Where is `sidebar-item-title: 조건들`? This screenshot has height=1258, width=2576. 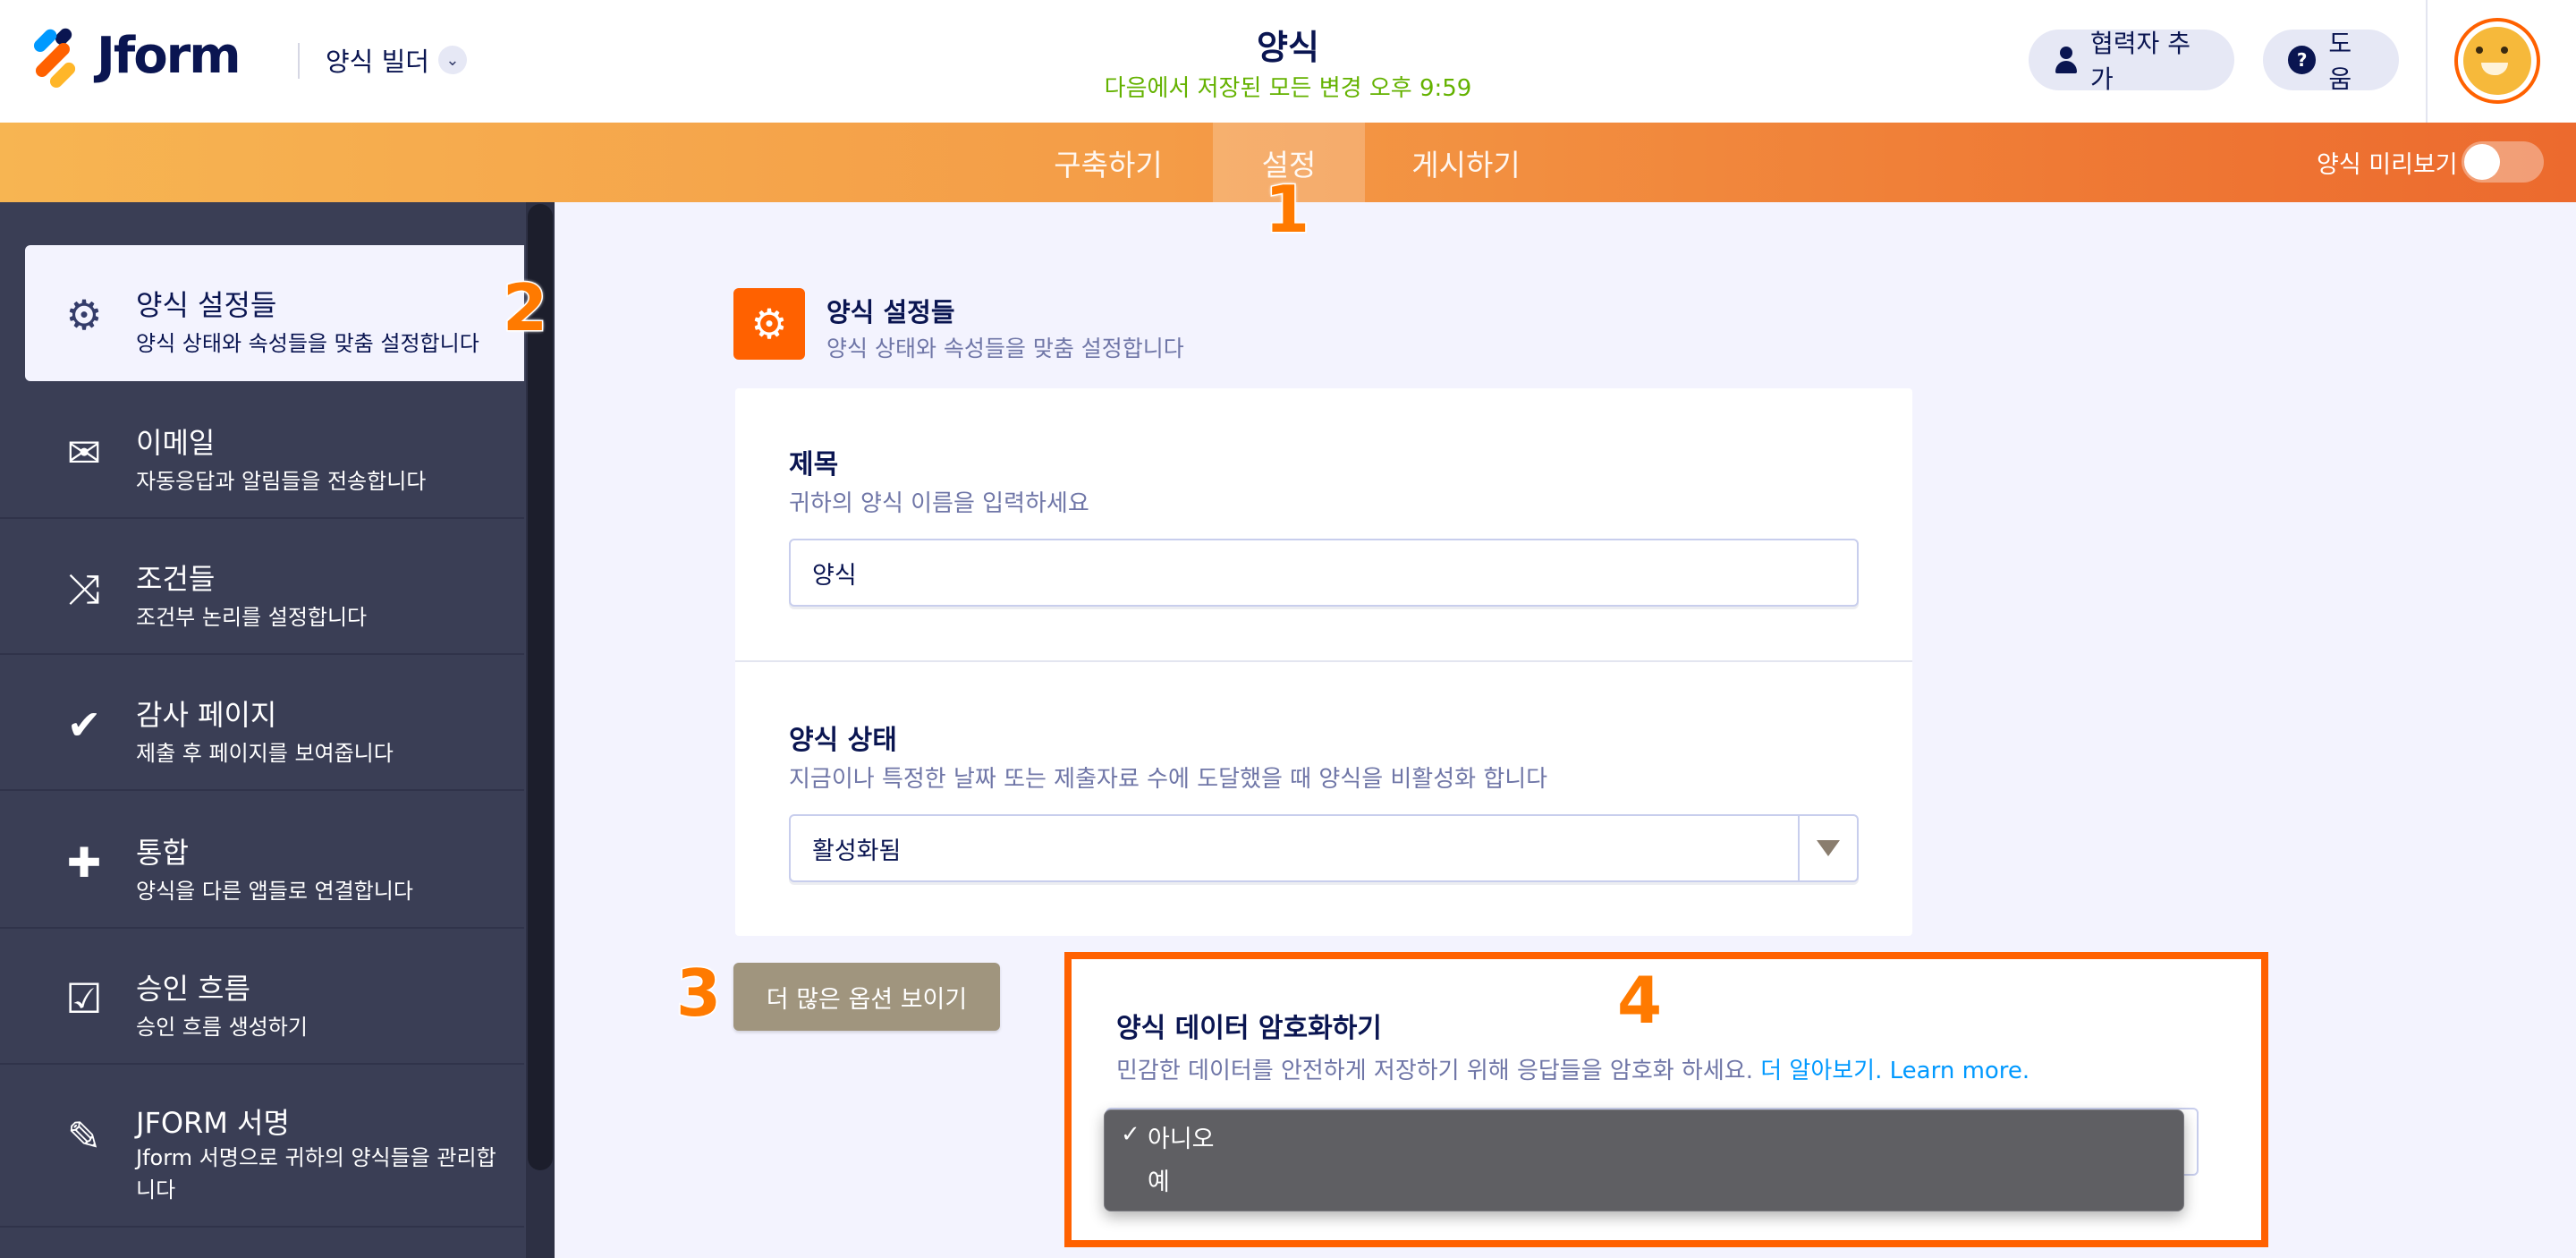 sidebar-item-title: 조건들 is located at coordinates (176, 579).